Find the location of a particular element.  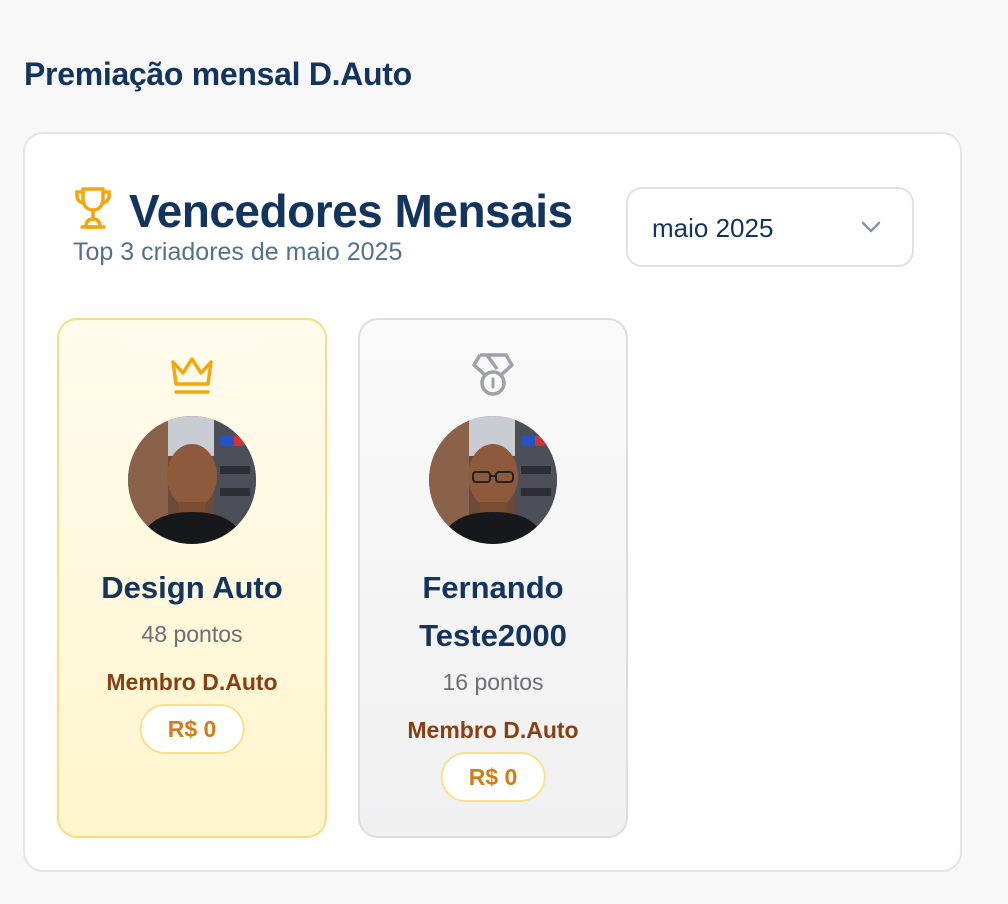

page-title: Premiação mensal D.Auto is located at coordinates (218, 74).